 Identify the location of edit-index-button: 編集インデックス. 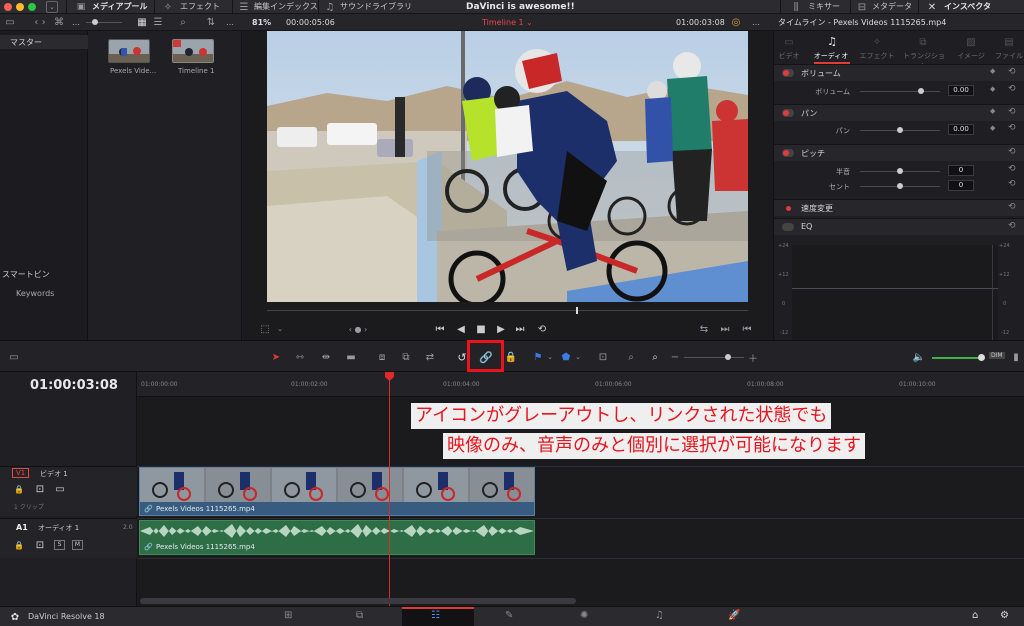
(286, 7).